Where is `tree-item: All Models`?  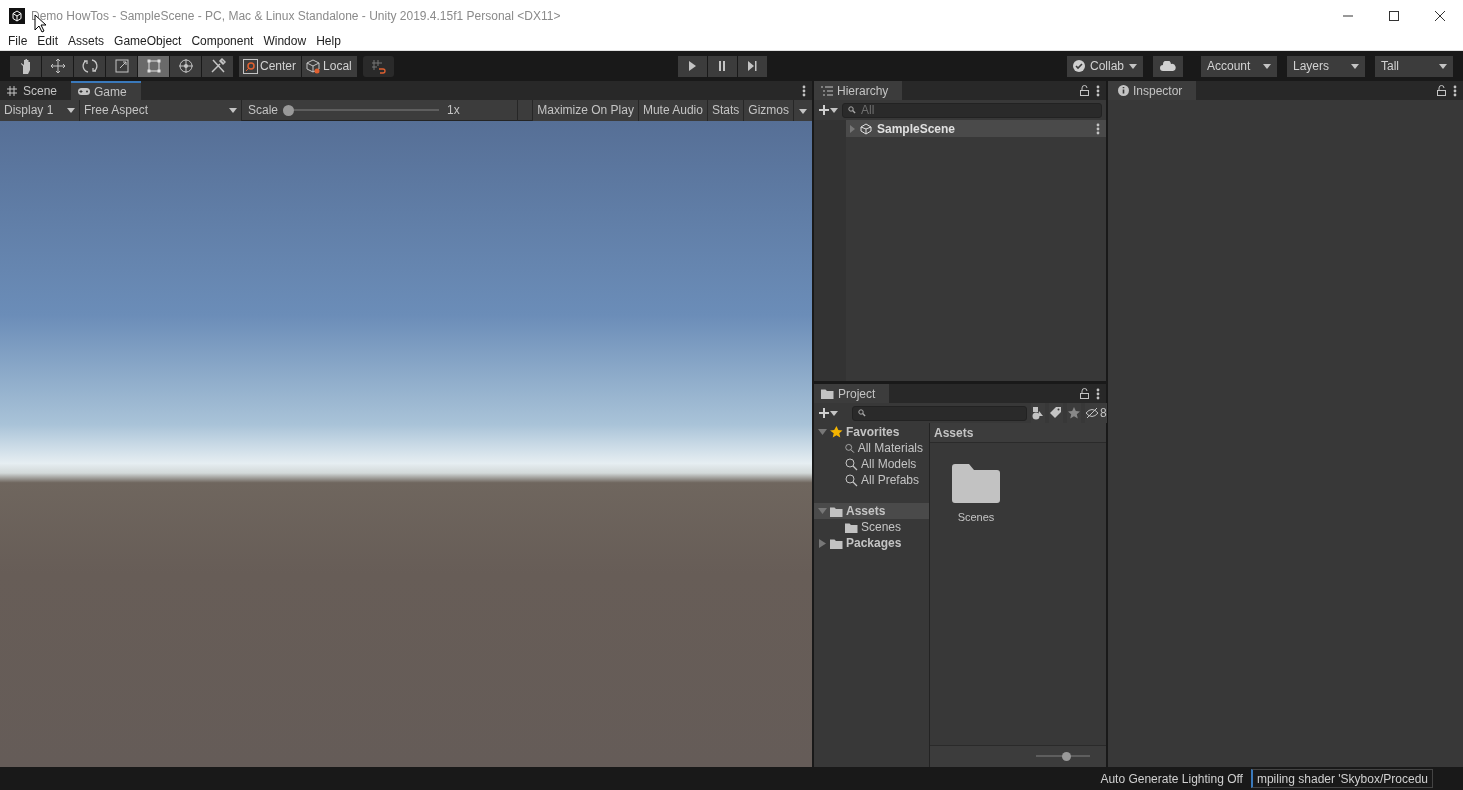 tree-item: All Models is located at coordinates (871, 464).